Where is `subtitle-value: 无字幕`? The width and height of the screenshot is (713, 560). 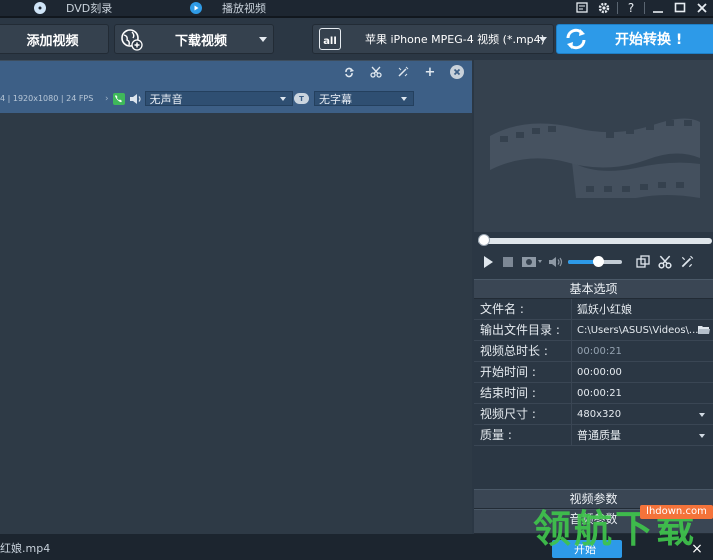
subtitle-value: 无字幕 is located at coordinates (335, 99).